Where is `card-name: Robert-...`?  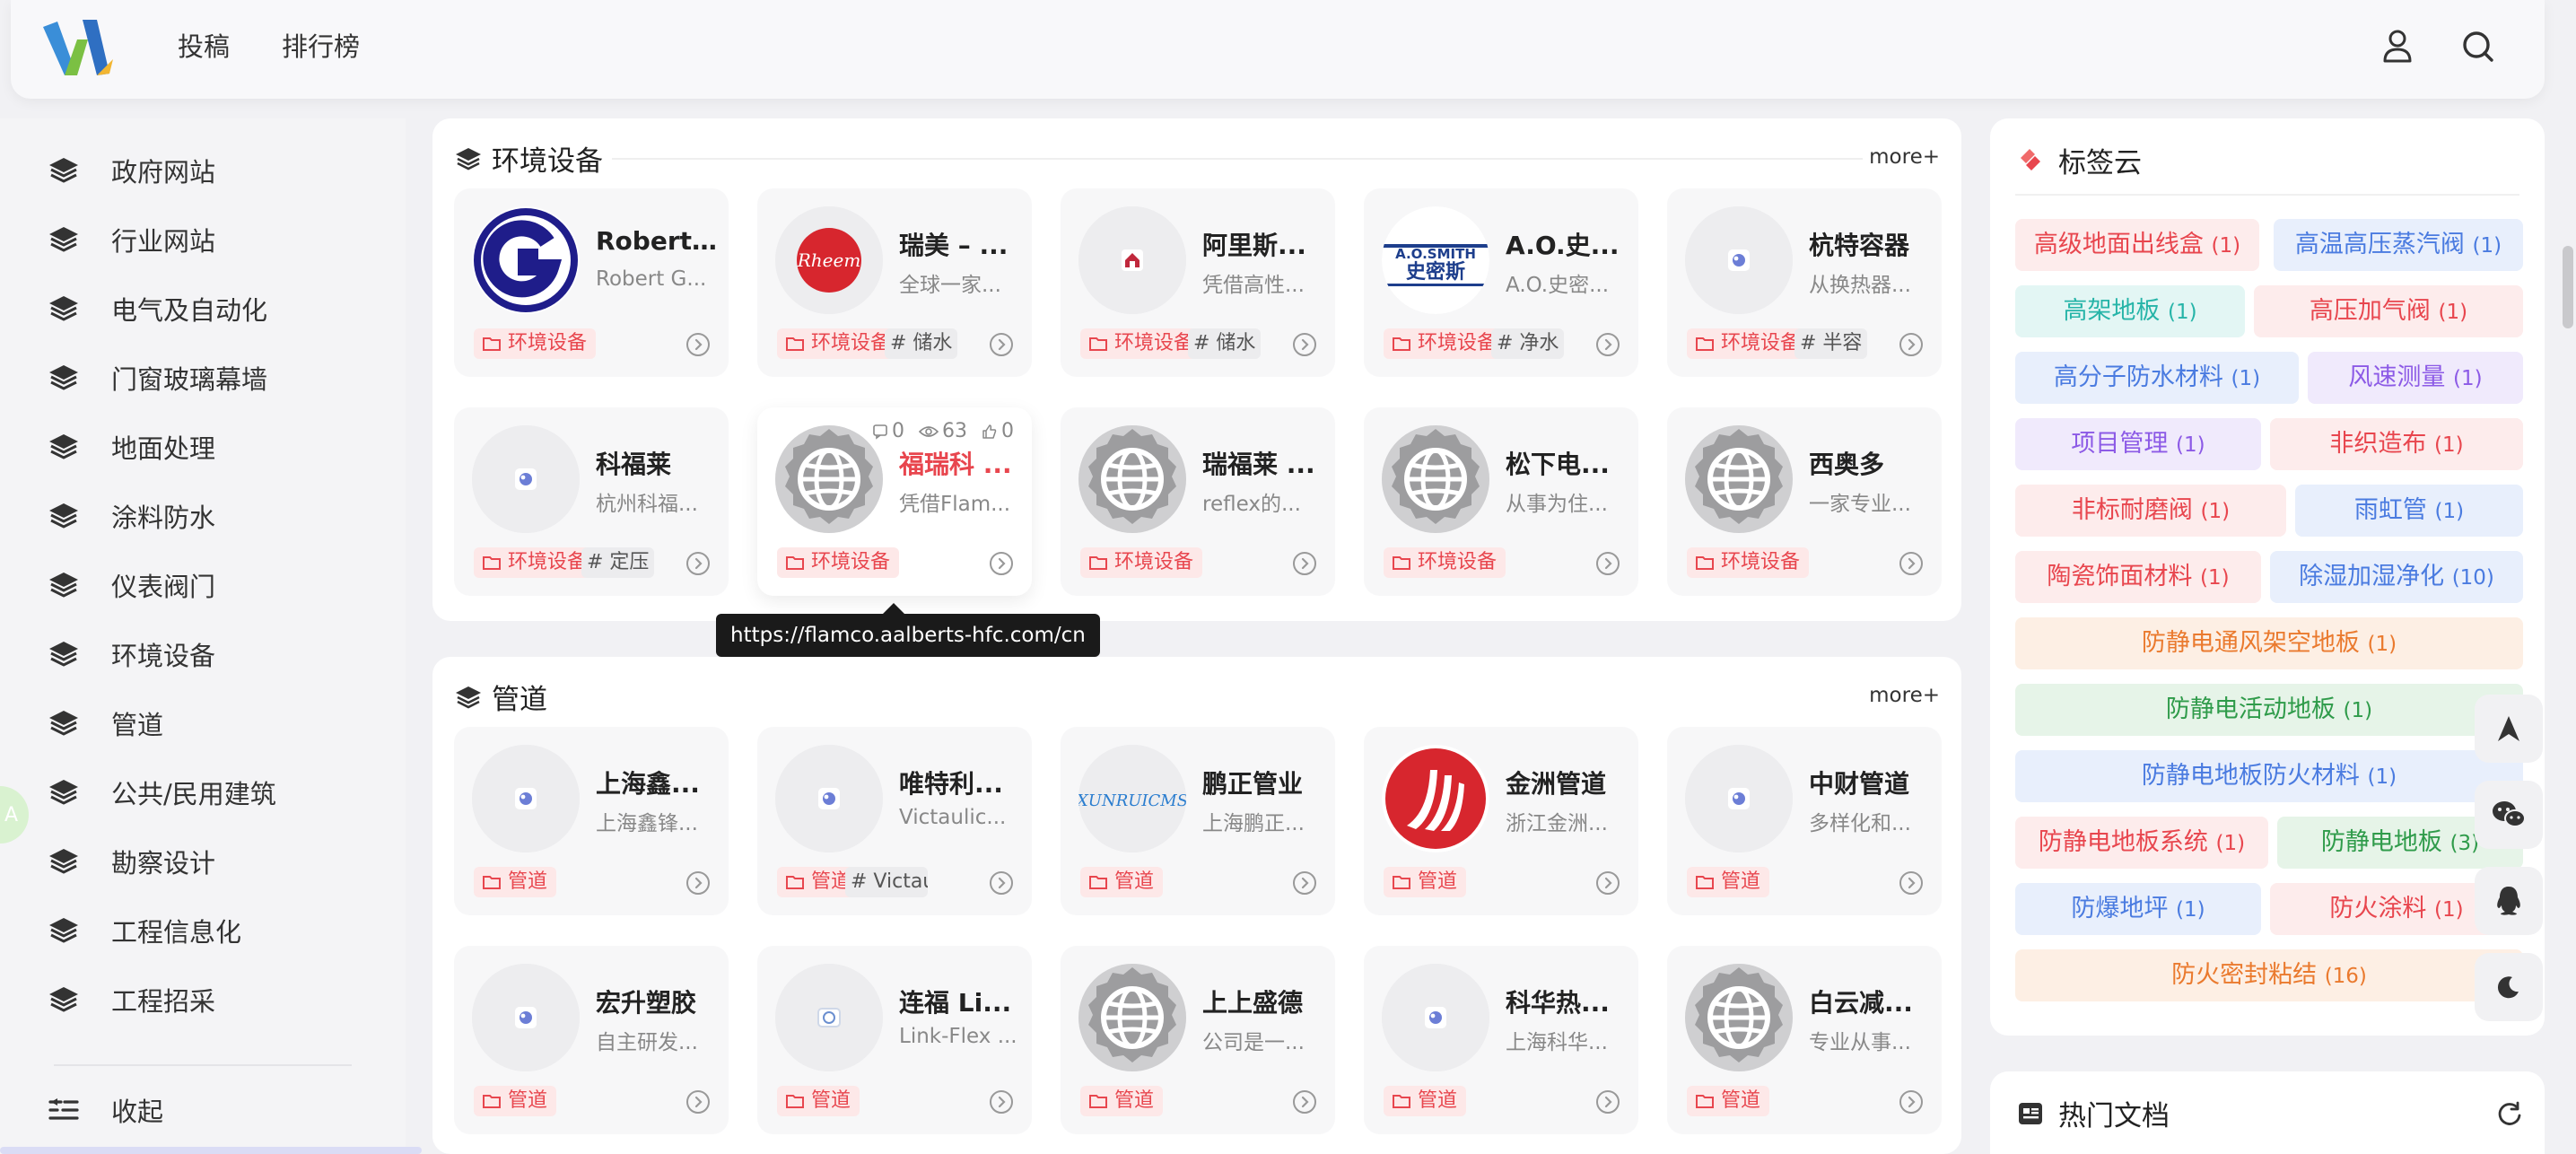 card-name: Robert-... is located at coordinates (657, 241).